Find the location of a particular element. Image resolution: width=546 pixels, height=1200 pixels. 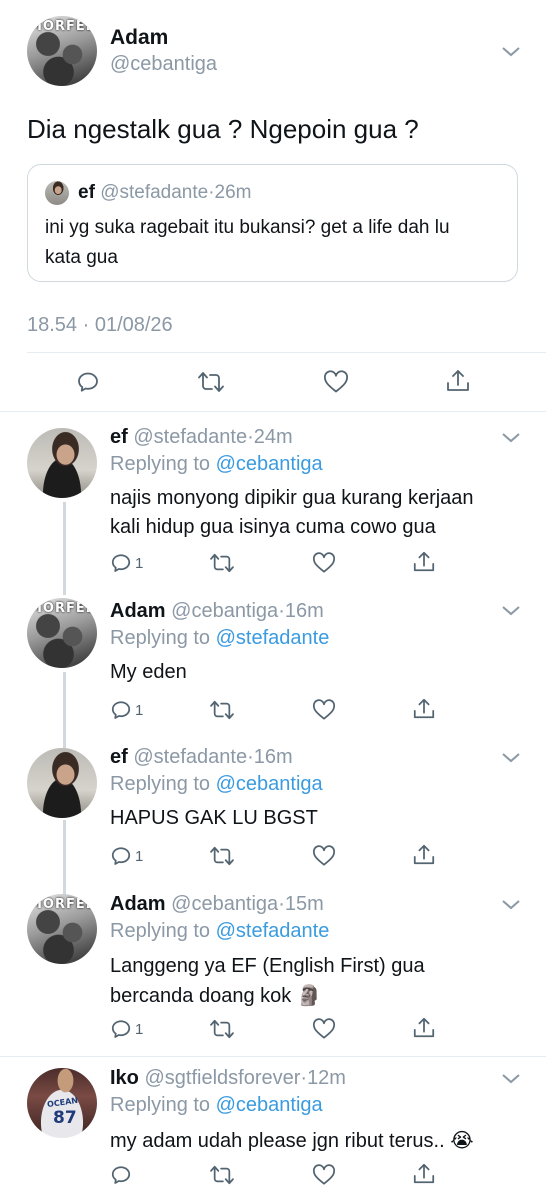

quote-author-avatar is located at coordinates (57, 193).